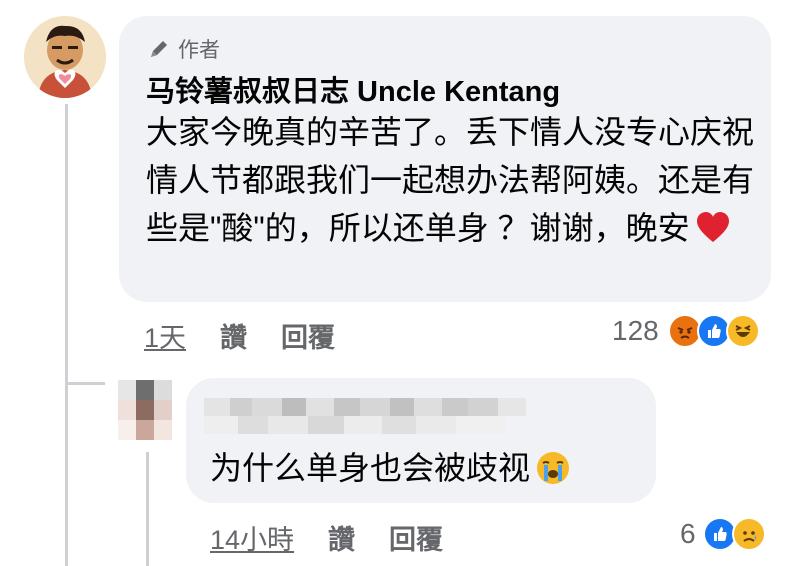 The width and height of the screenshot is (800, 566). I want to click on reply-avatar, so click(145, 410).